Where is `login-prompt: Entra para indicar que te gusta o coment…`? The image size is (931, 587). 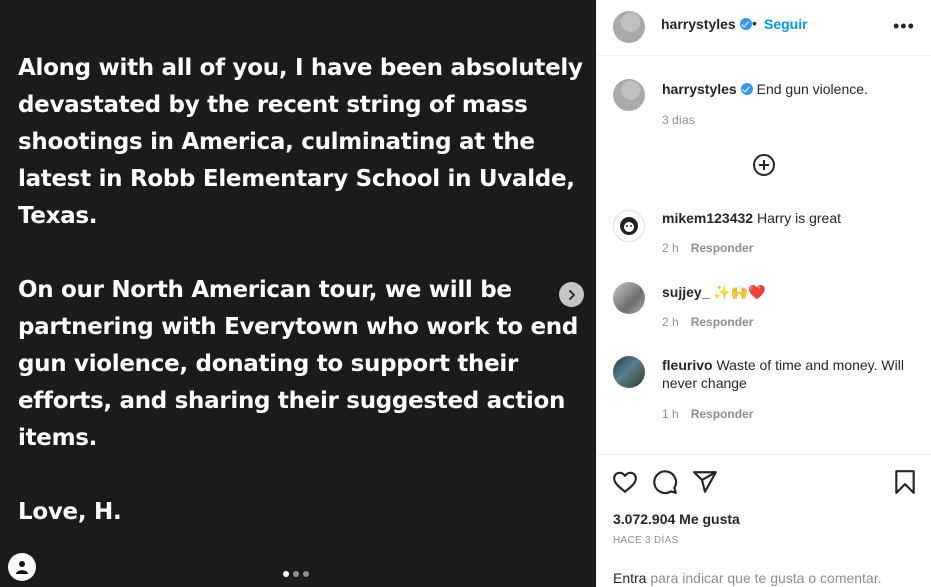
login-prompt: Entra para indicar que te gusta o coment… is located at coordinates (747, 578).